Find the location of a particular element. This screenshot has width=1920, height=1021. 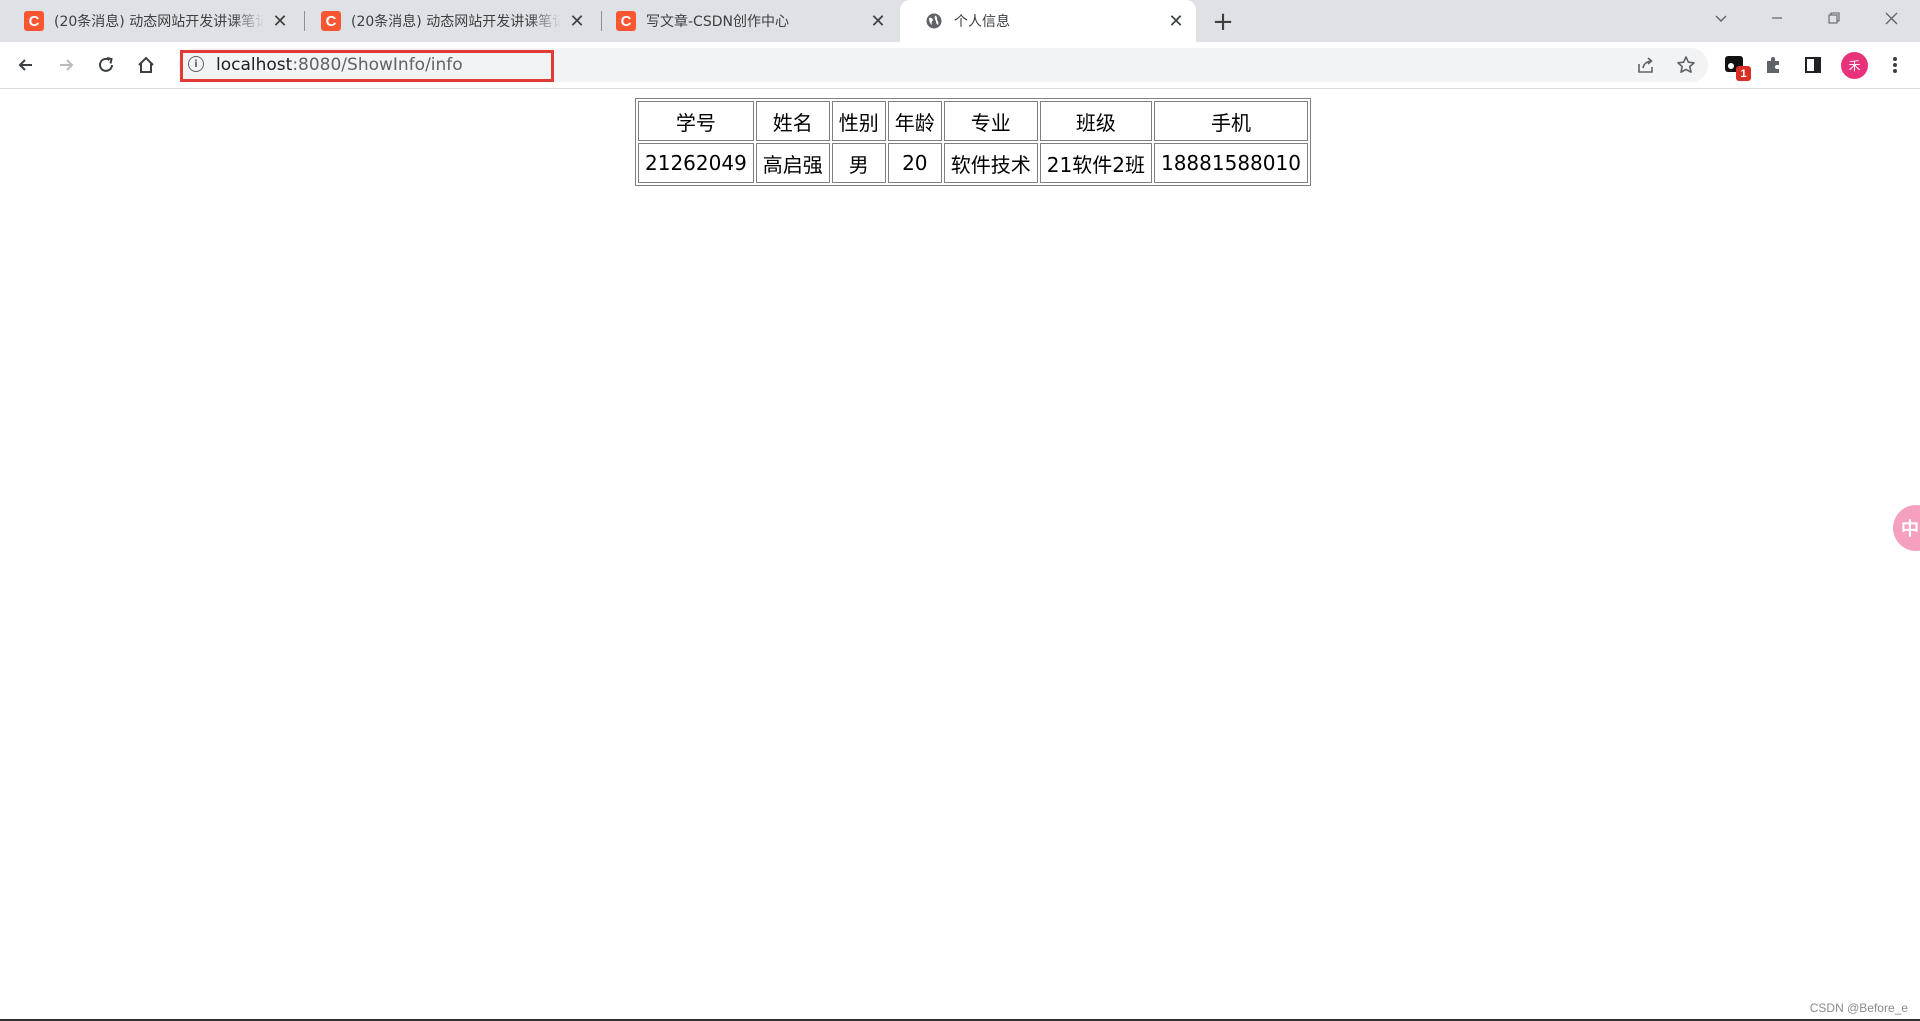

restore-button is located at coordinates (1834, 18).